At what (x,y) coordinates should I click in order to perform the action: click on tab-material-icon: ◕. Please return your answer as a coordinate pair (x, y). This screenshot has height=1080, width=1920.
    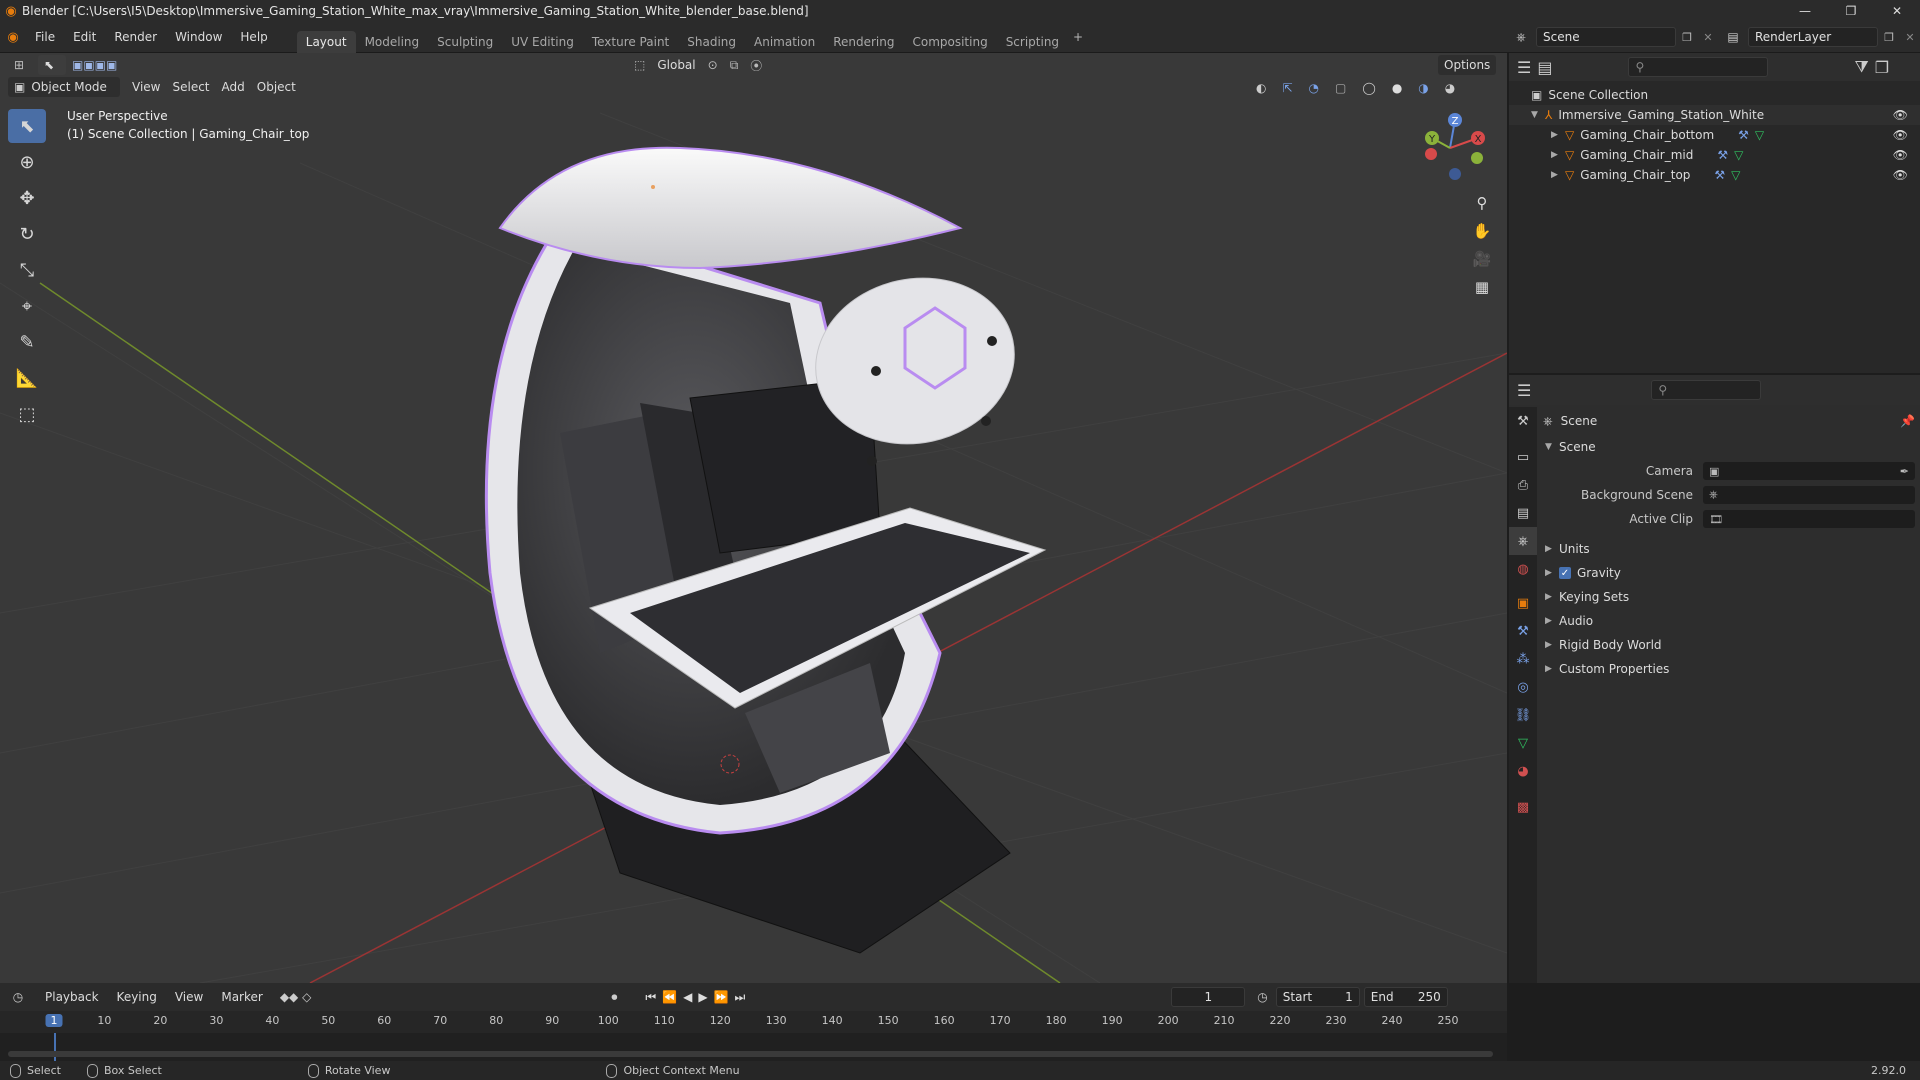
    Looking at the image, I should click on (1523, 771).